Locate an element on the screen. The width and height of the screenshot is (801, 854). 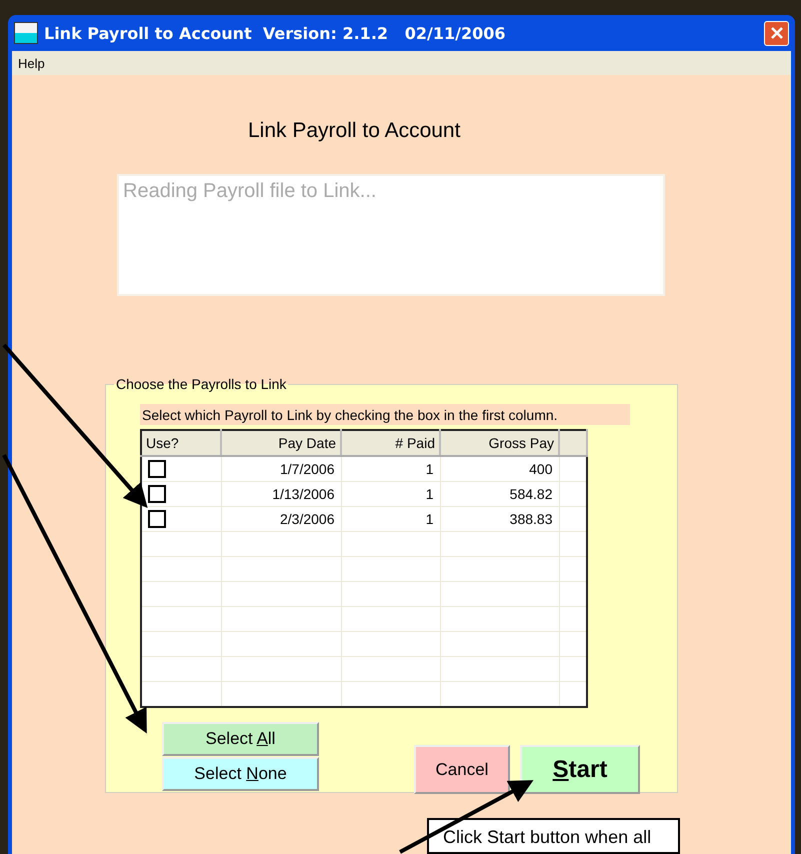
start-button: Start is located at coordinates (580, 769).